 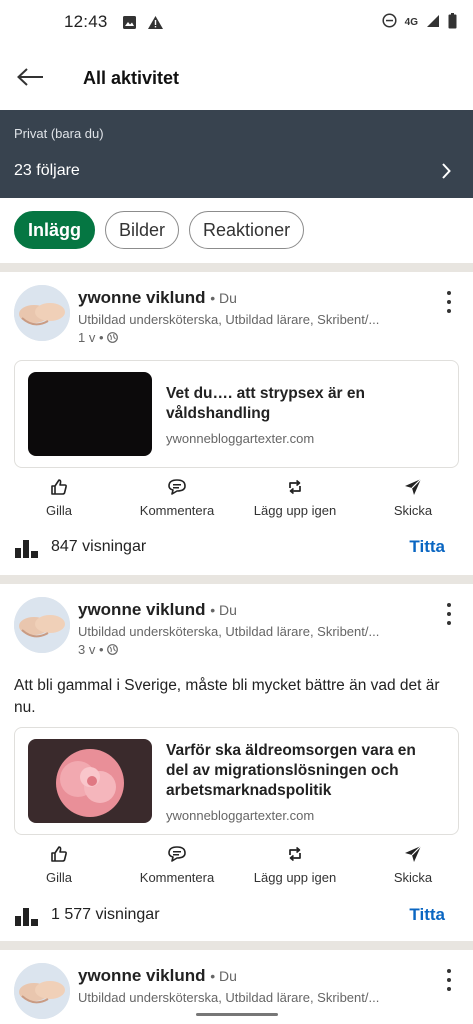 I want to click on app-header: All aktivitet, so click(x=236, y=77).